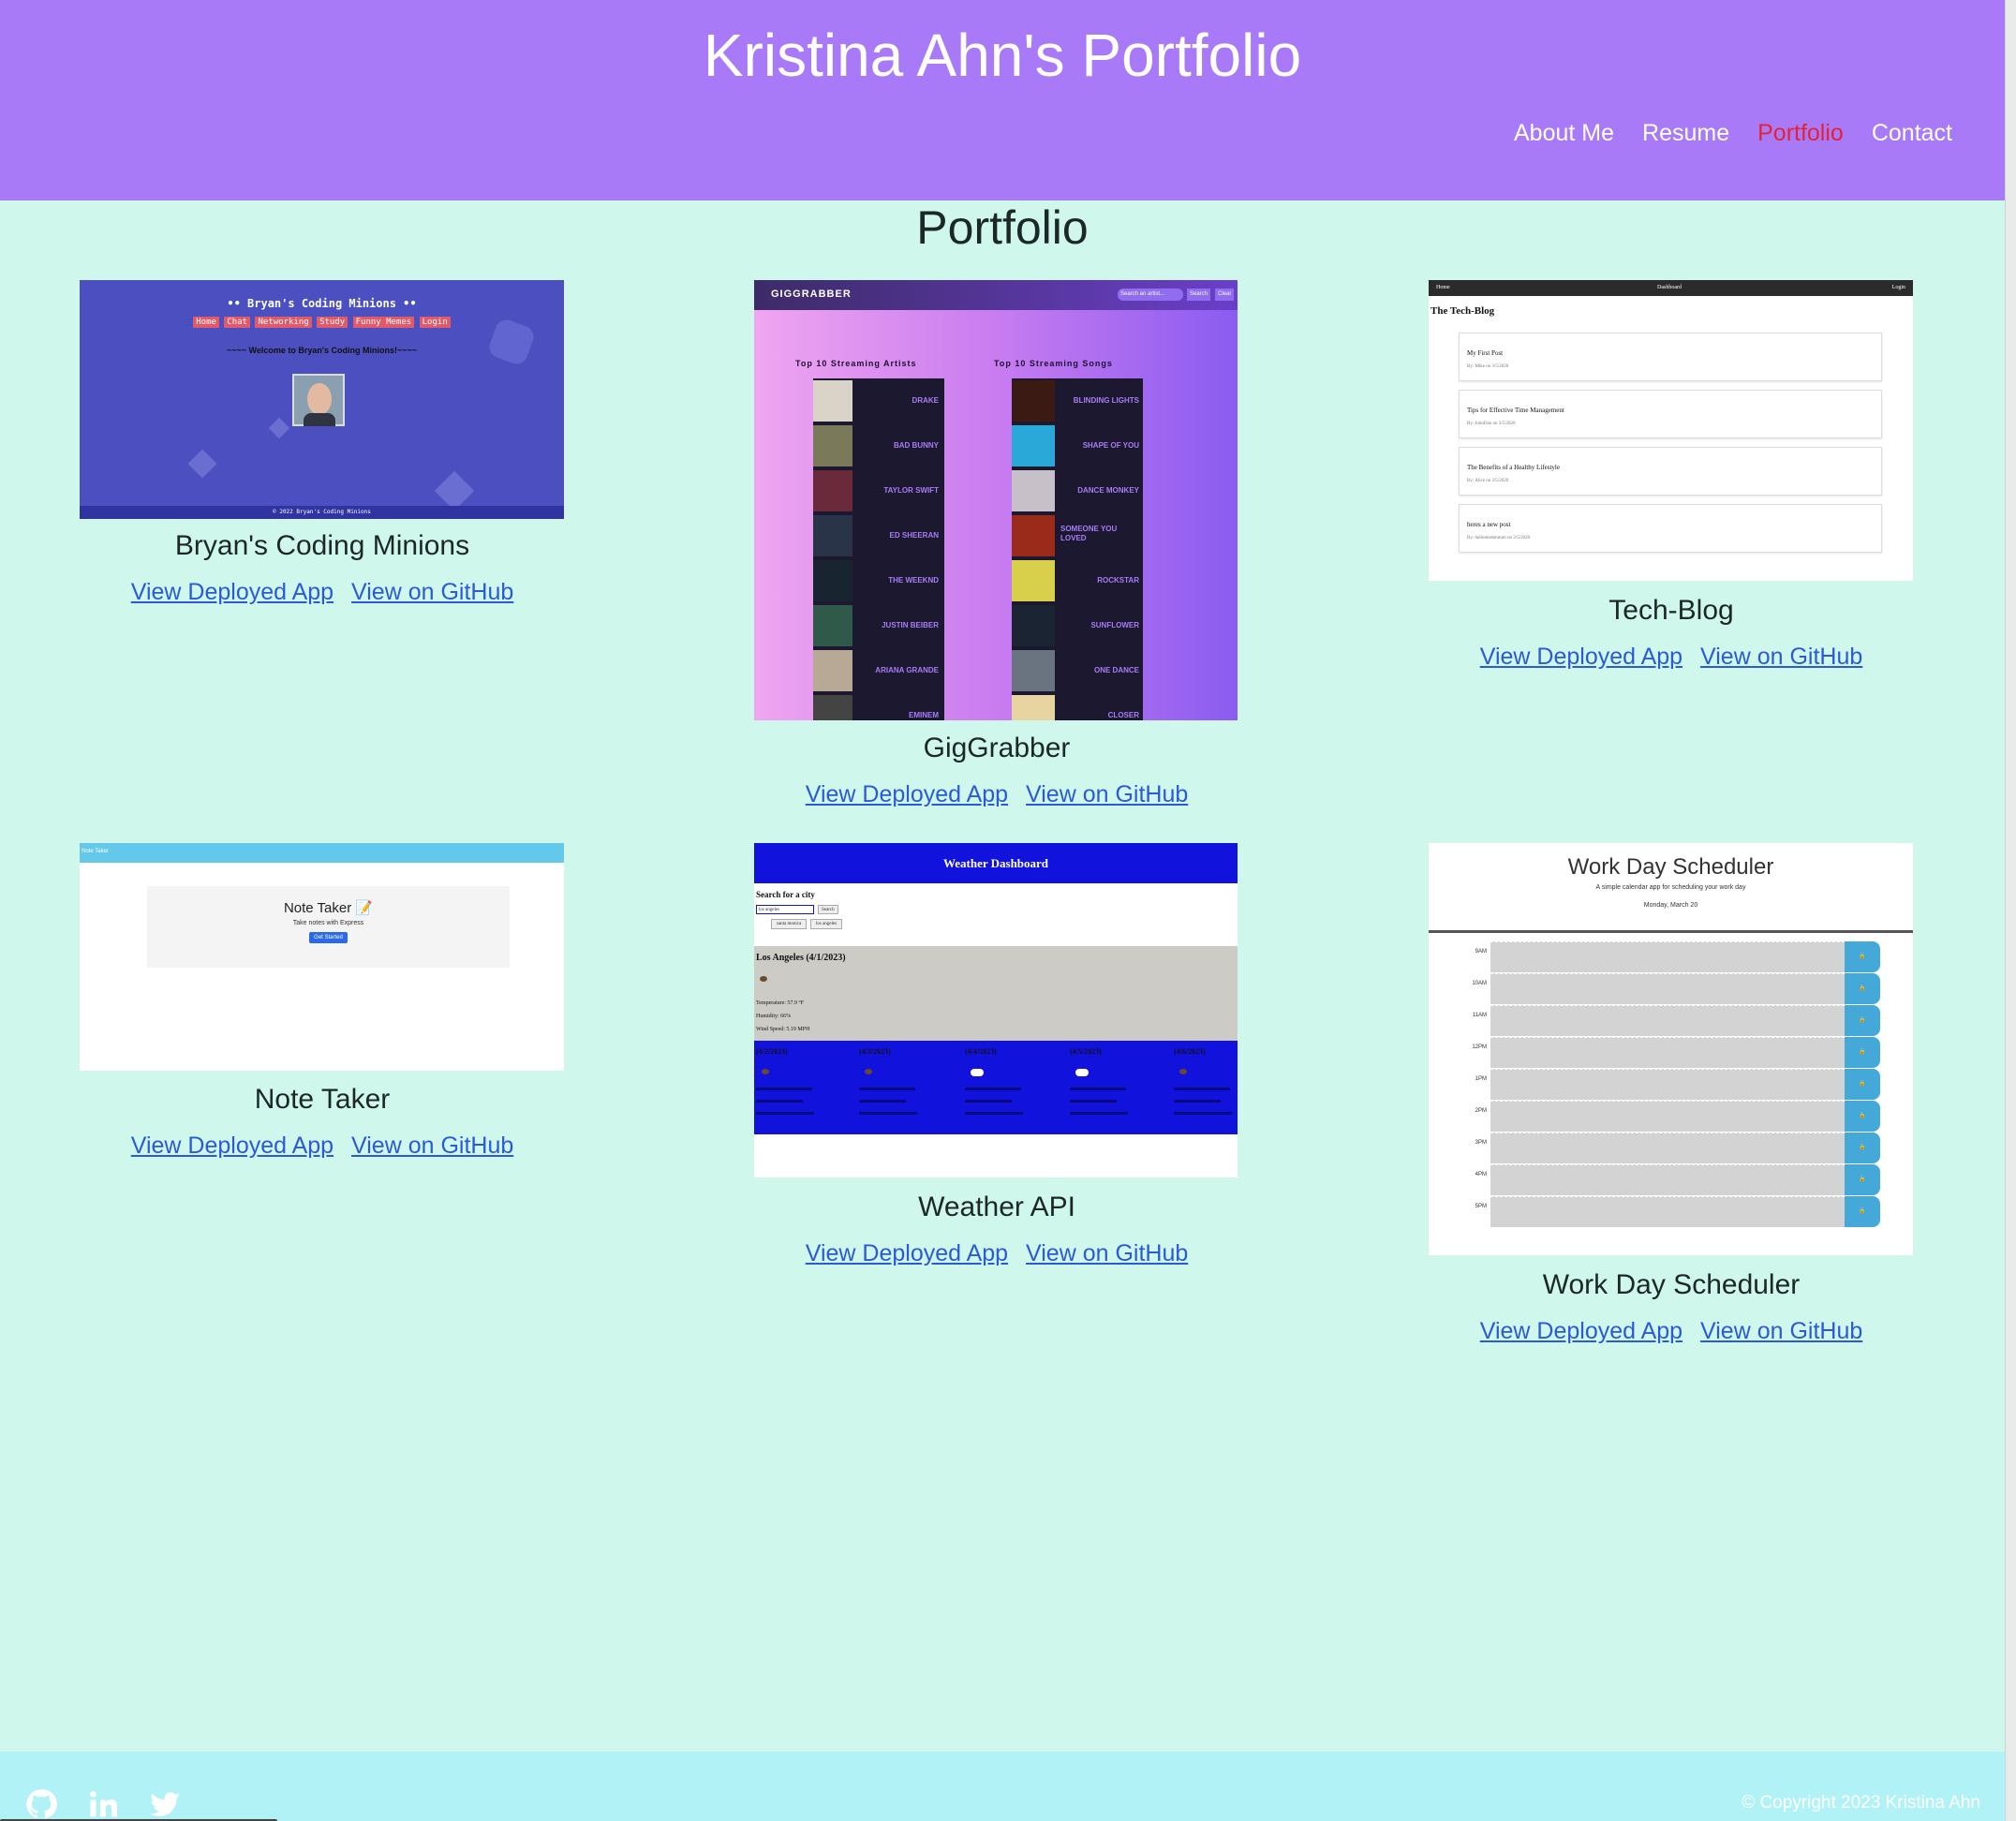 The image size is (2016, 1821). What do you see at coordinates (165, 1804) in the screenshot?
I see `twitter-icon` at bounding box center [165, 1804].